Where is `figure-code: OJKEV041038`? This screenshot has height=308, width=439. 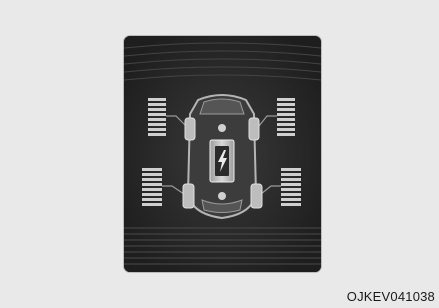 figure-code: OJKEV041038 is located at coordinates (390, 296).